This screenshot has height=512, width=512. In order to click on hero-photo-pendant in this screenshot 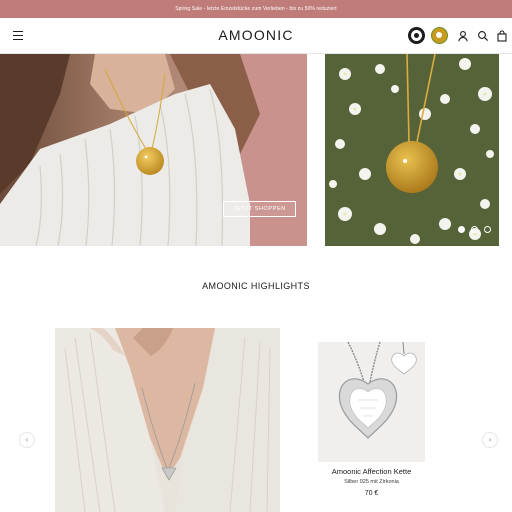, I will do `click(412, 150)`.